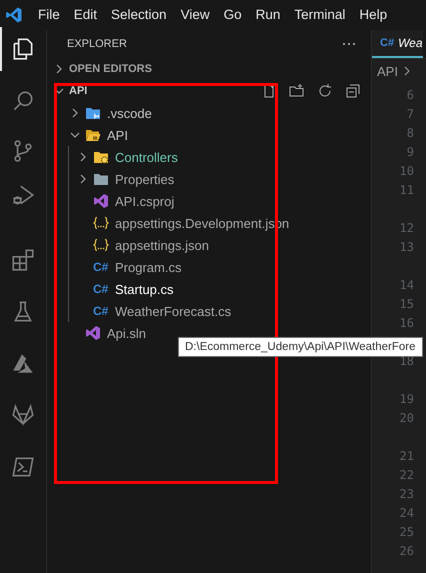  Describe the element at coordinates (325, 91) in the screenshot. I see `refresh-icon` at that location.